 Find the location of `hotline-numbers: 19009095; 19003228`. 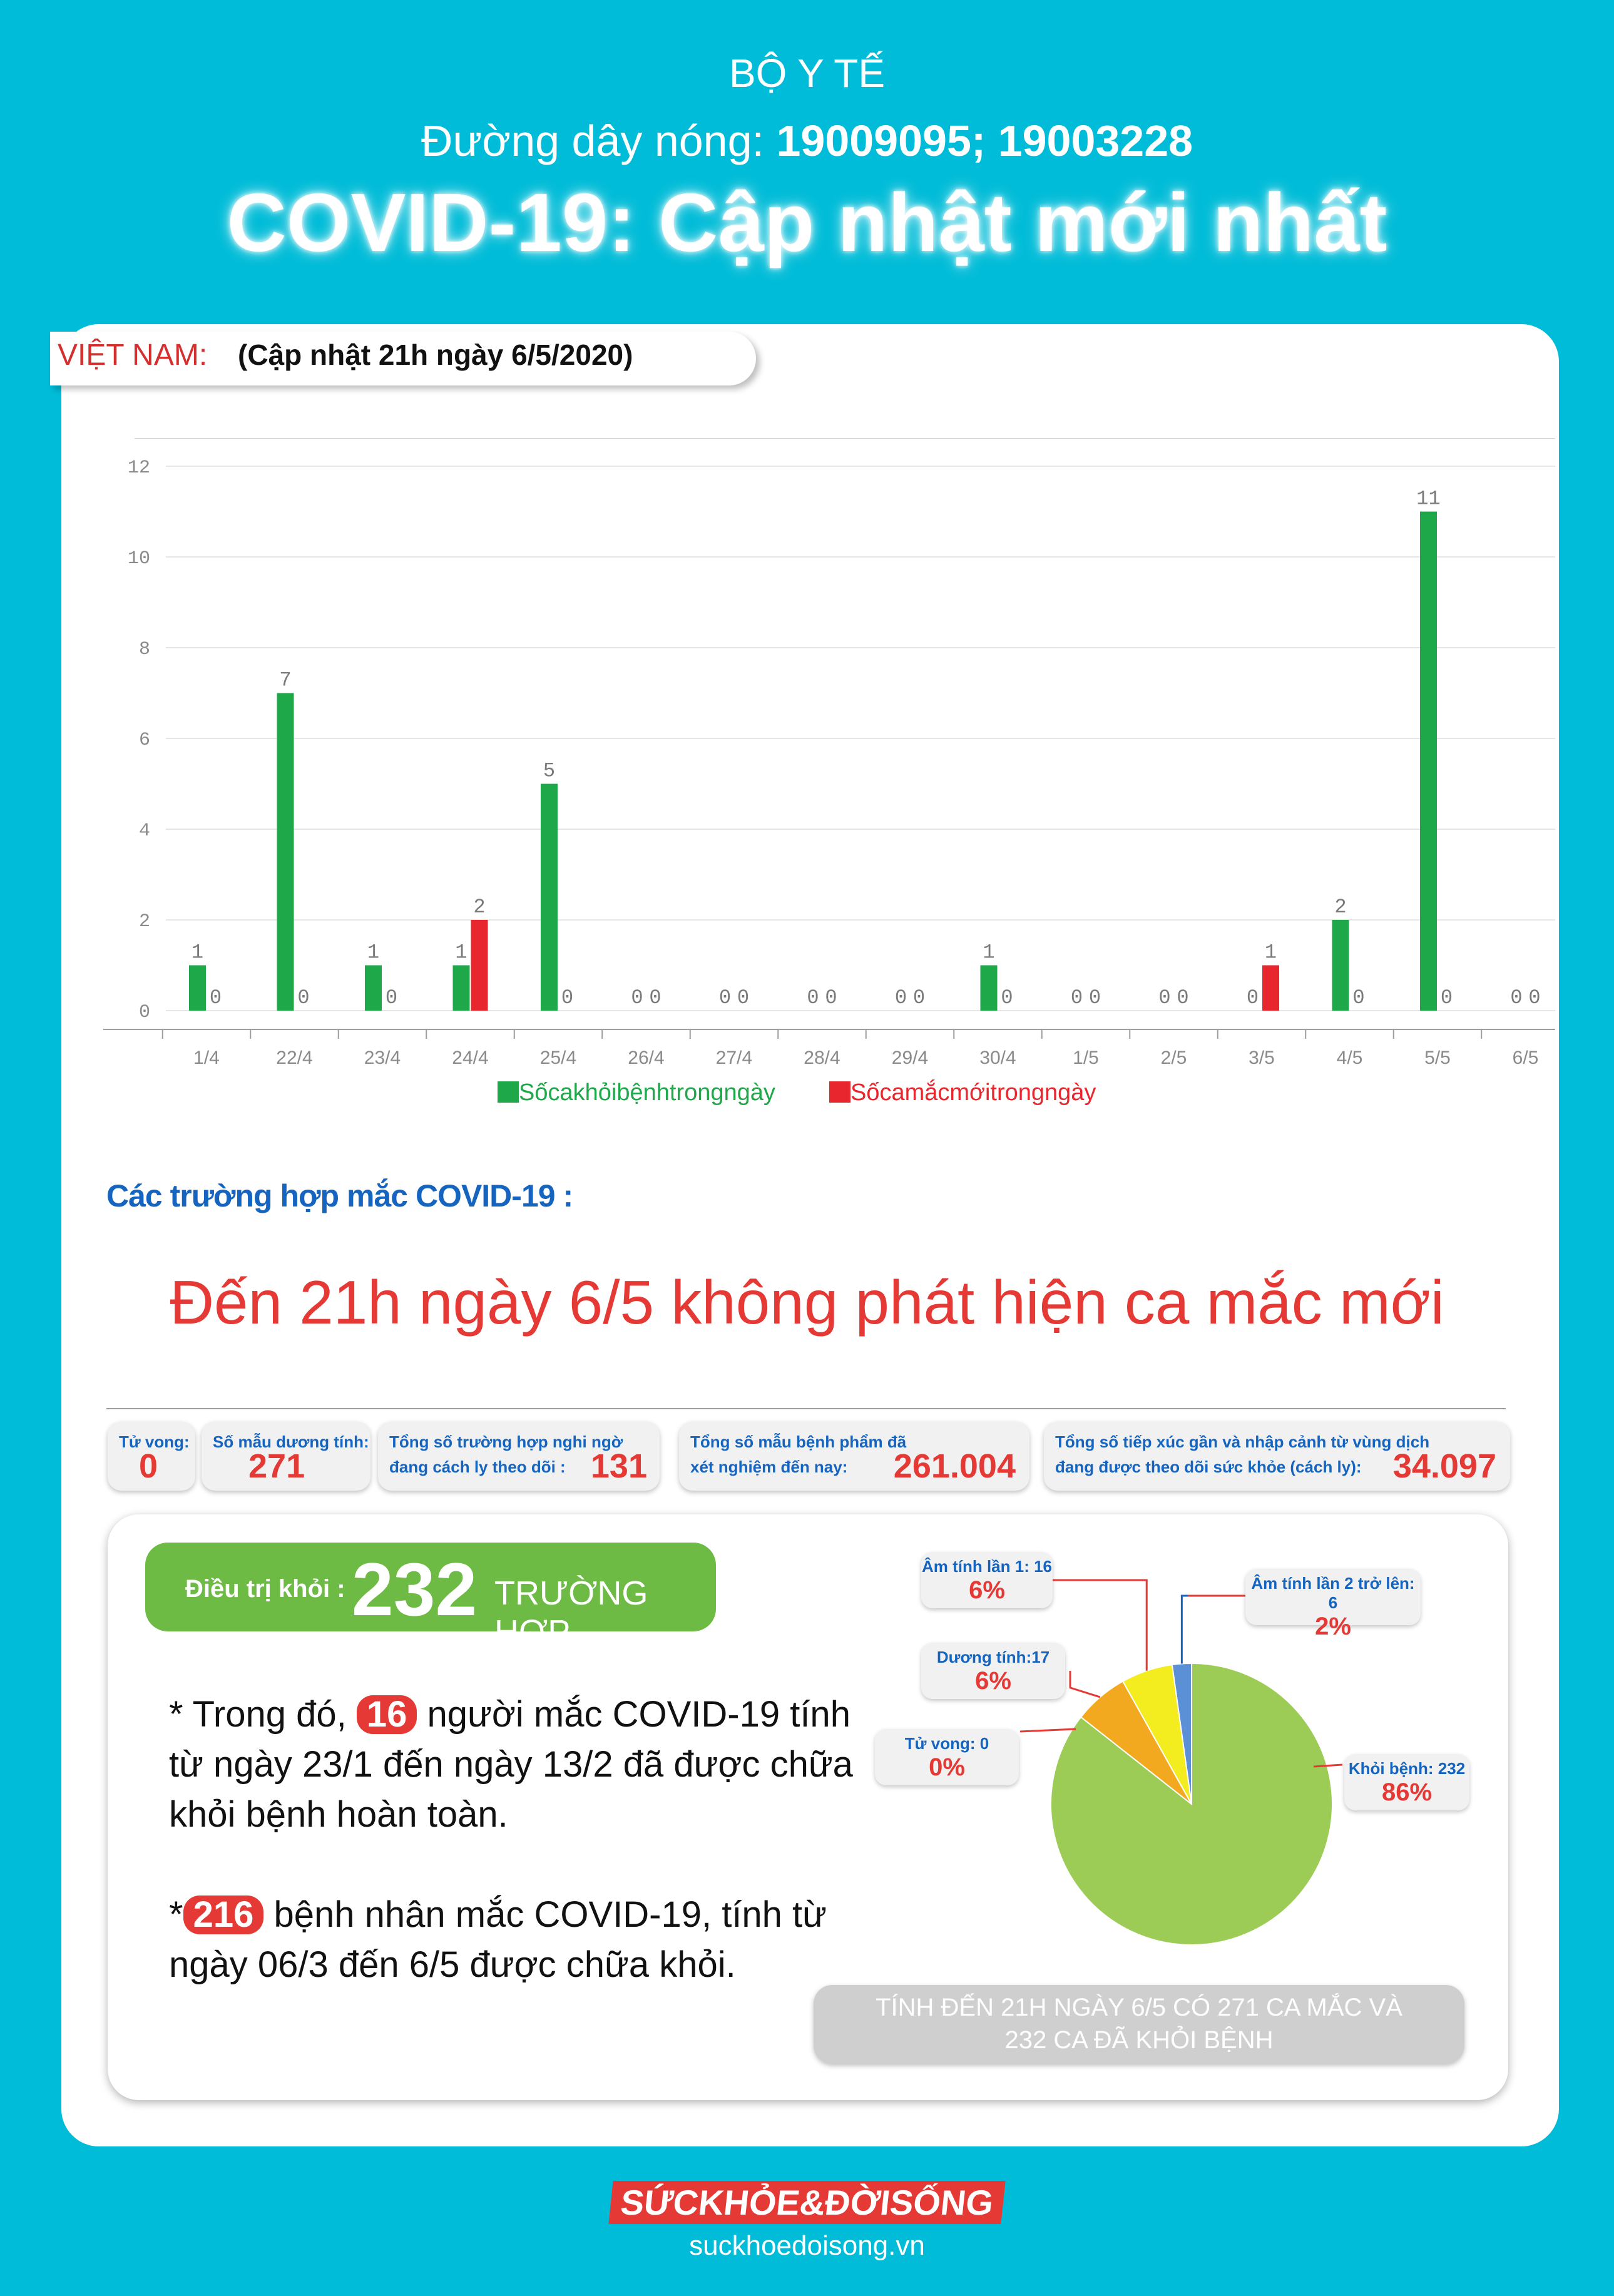

hotline-numbers: 19009095; 19003228 is located at coordinates (984, 140).